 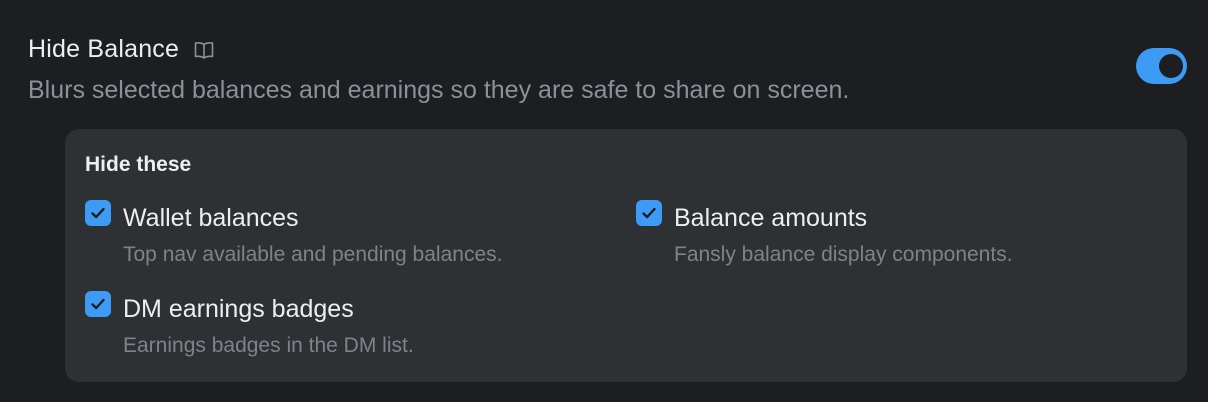 I want to click on dm-earnings-badges-checkbox, so click(x=98, y=304).